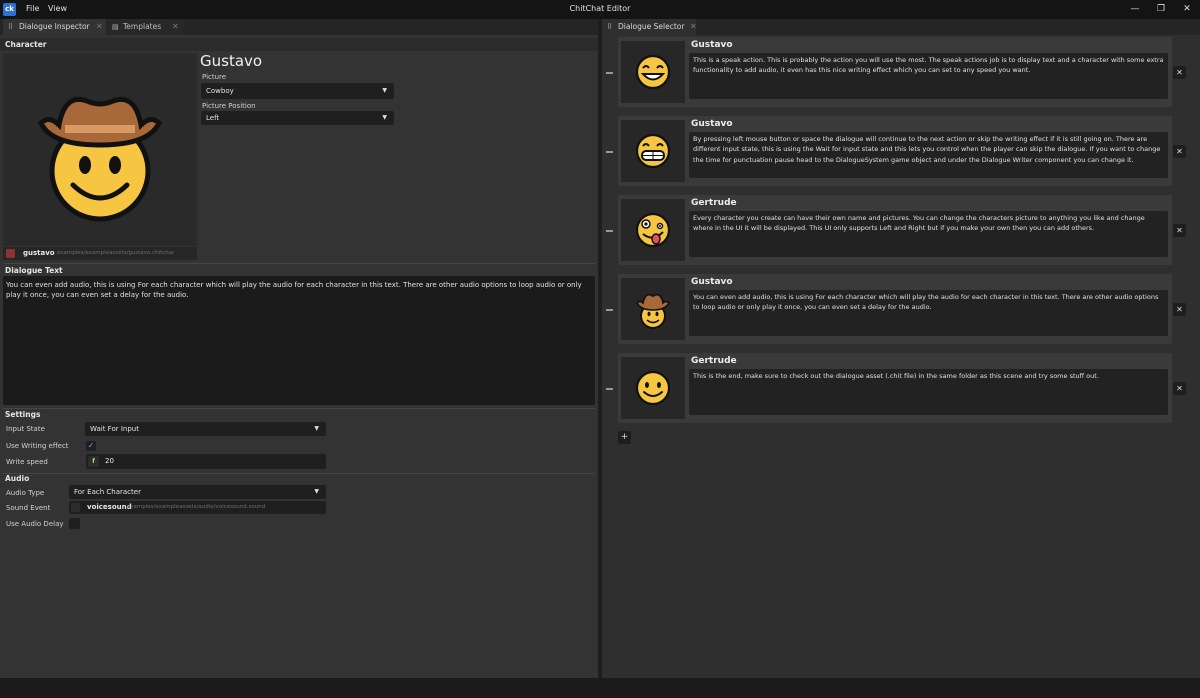 The width and height of the screenshot is (1200, 698). What do you see at coordinates (624, 437) in the screenshot?
I see `add-entry-button: +` at bounding box center [624, 437].